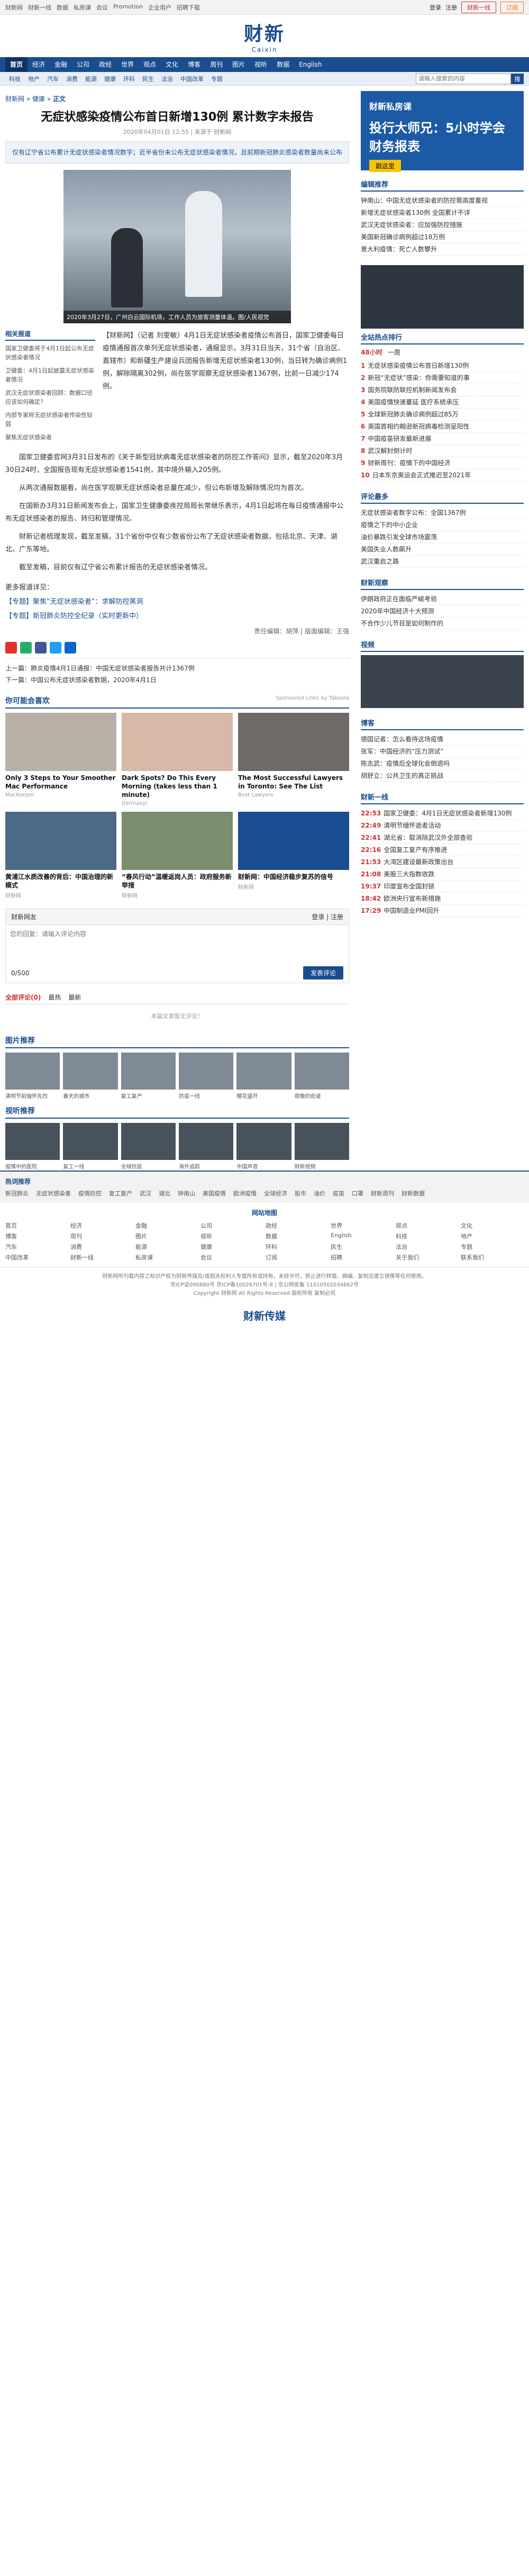 This screenshot has height=2576, width=529. Describe the element at coordinates (493, 1236) in the screenshot. I see `sitemap-link: 地产` at that location.